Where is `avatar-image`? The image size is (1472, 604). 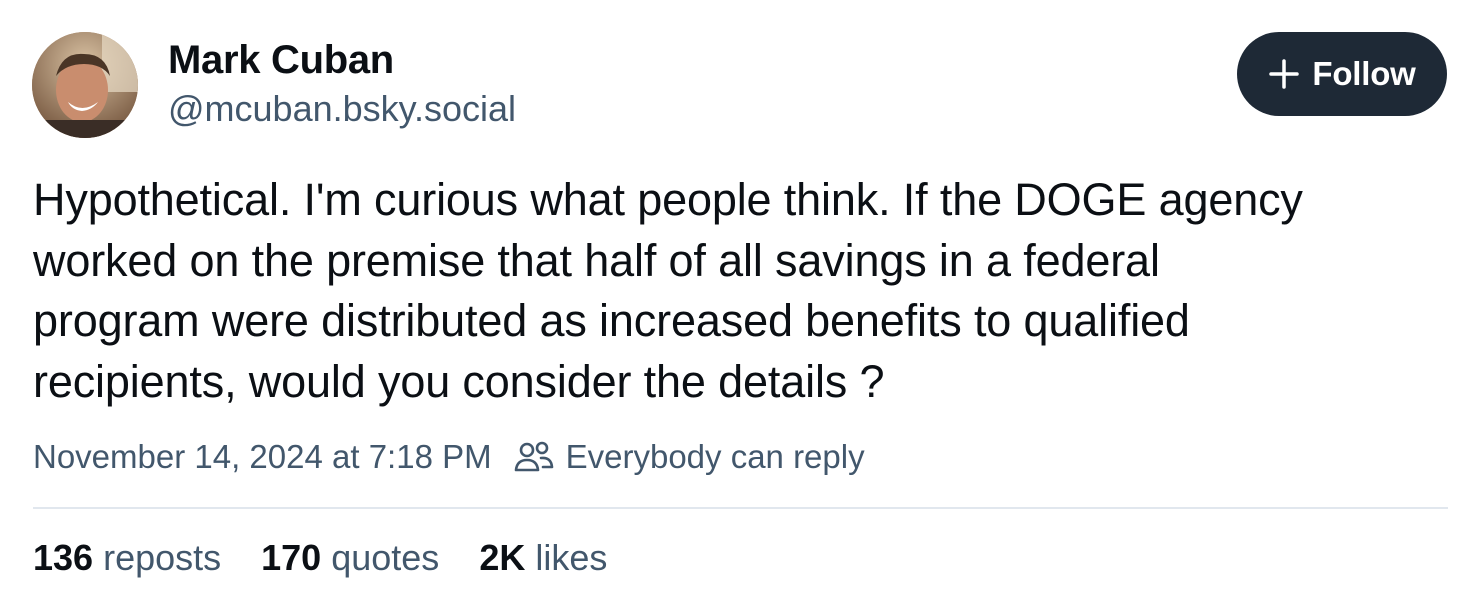
avatar-image is located at coordinates (85, 85).